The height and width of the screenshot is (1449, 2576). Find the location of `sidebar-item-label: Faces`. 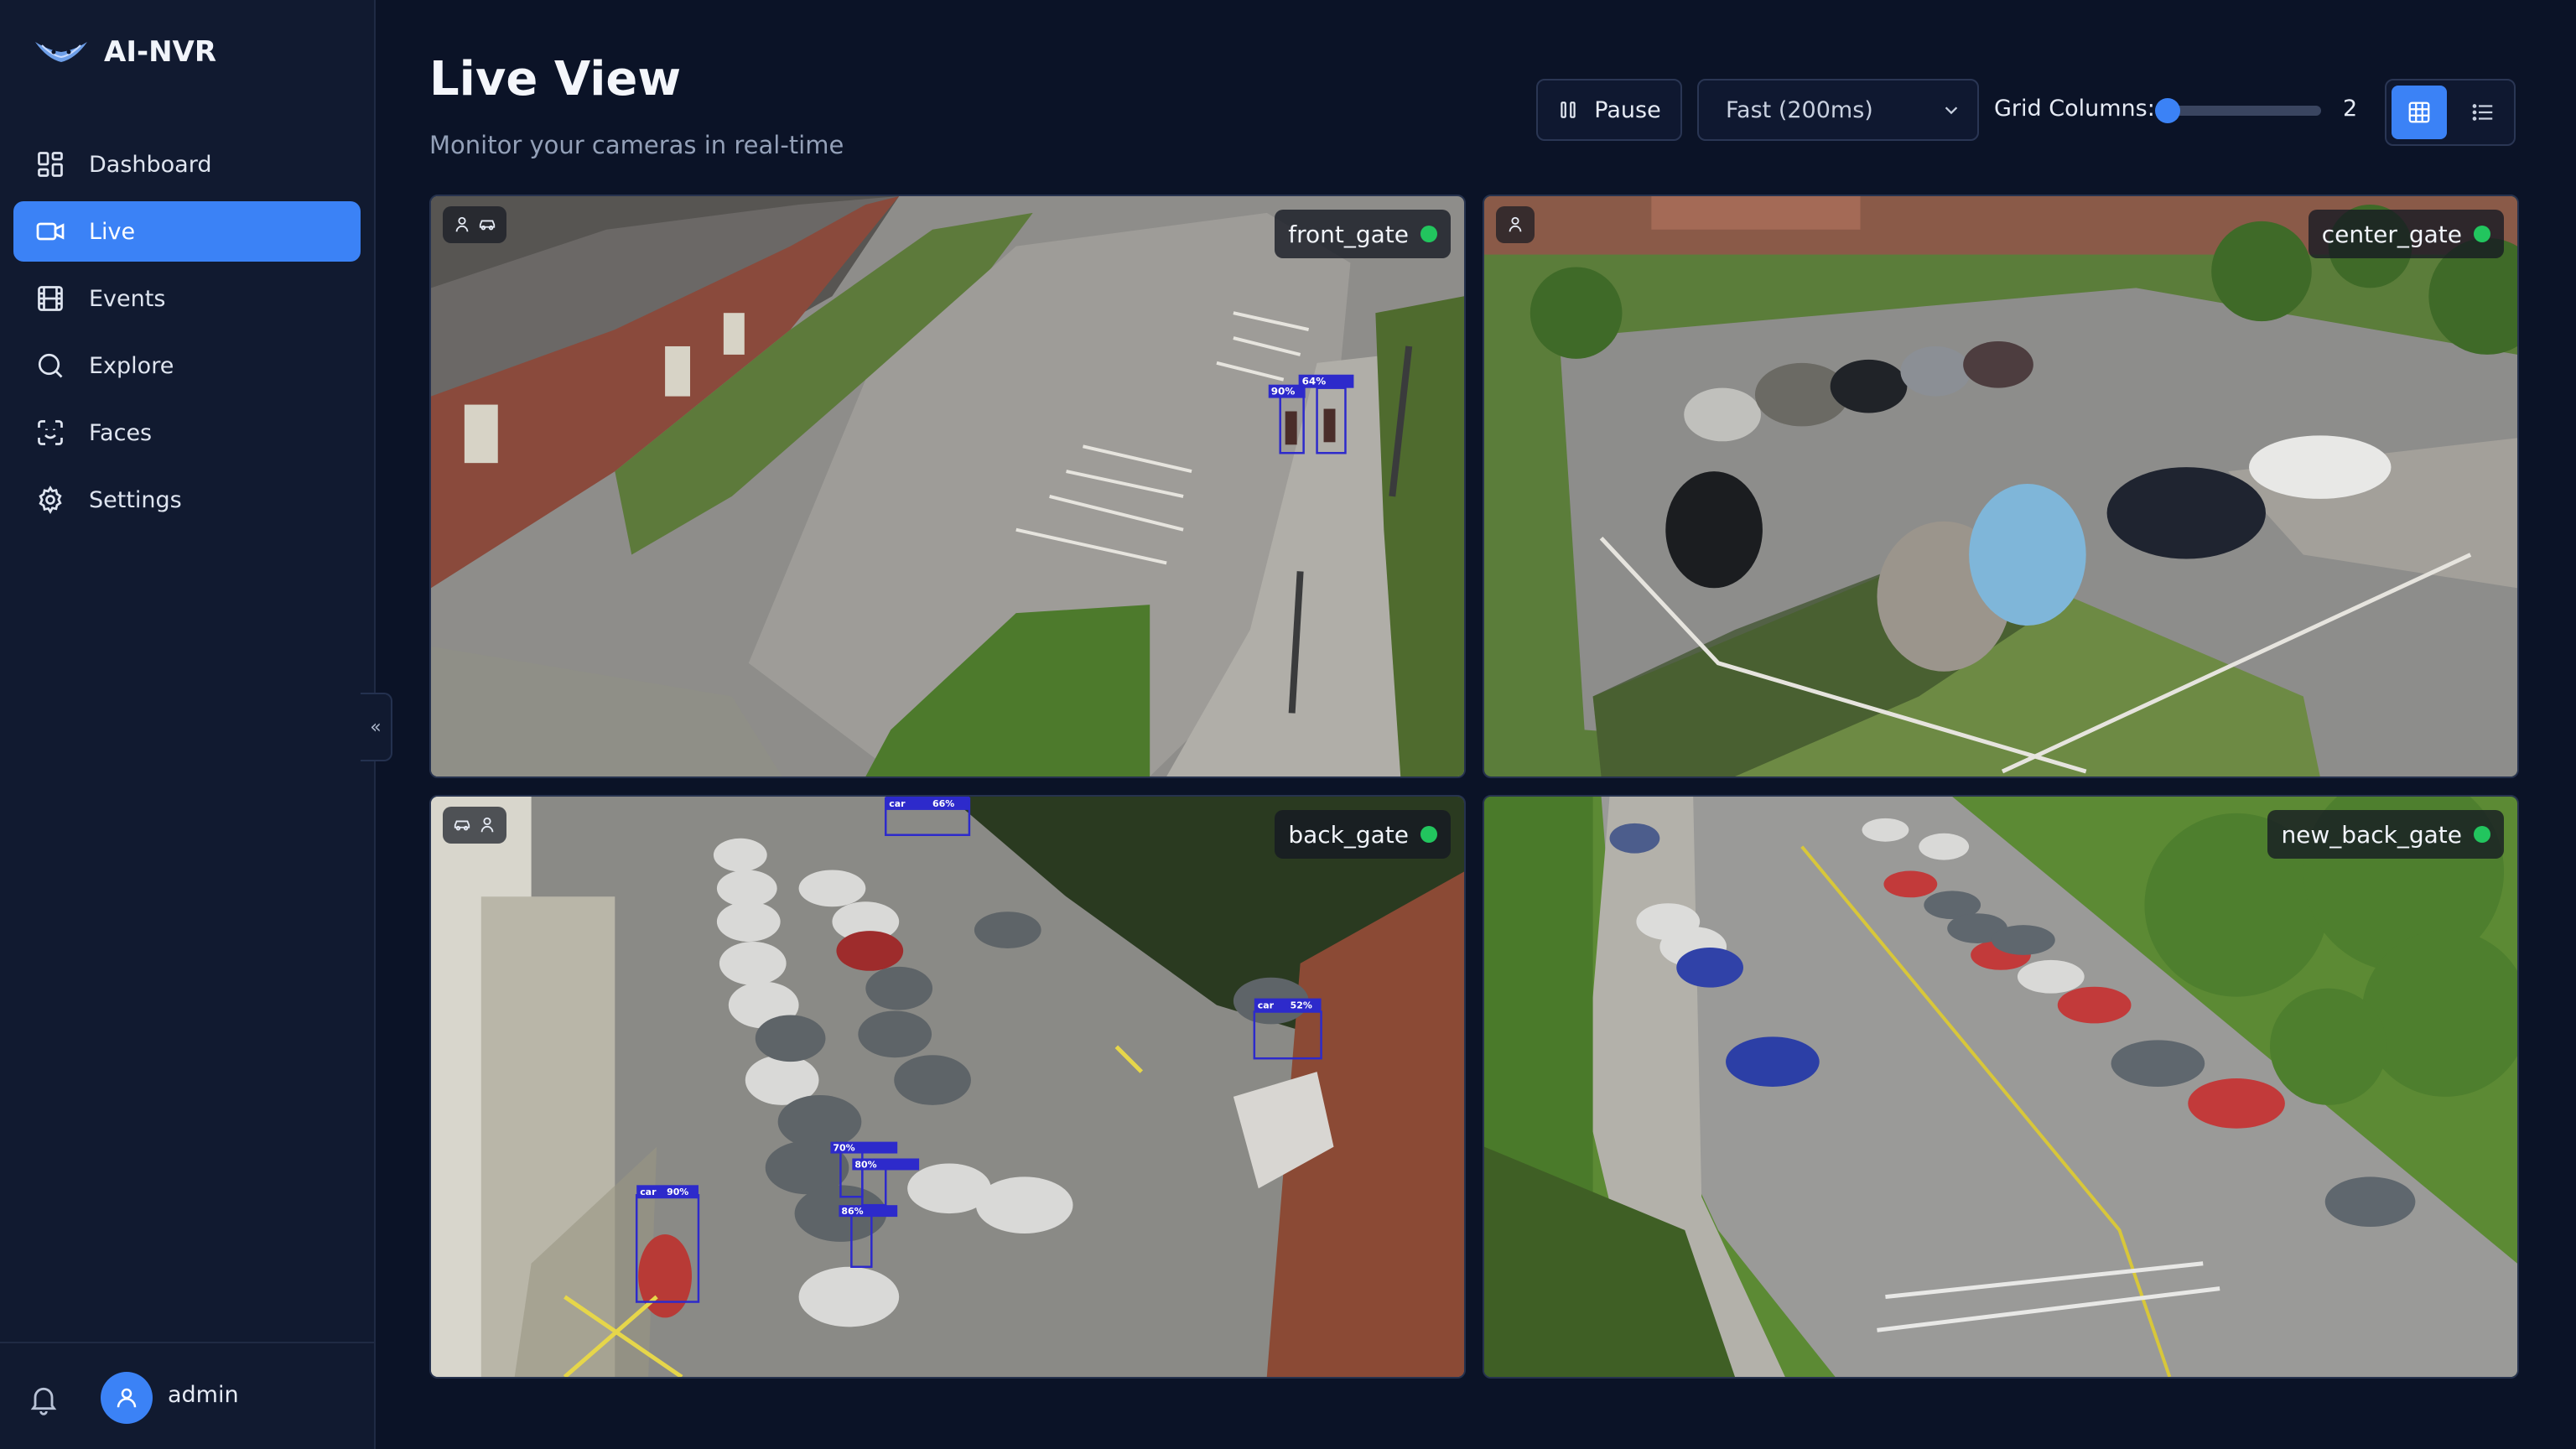

sidebar-item-label: Faces is located at coordinates (121, 432).